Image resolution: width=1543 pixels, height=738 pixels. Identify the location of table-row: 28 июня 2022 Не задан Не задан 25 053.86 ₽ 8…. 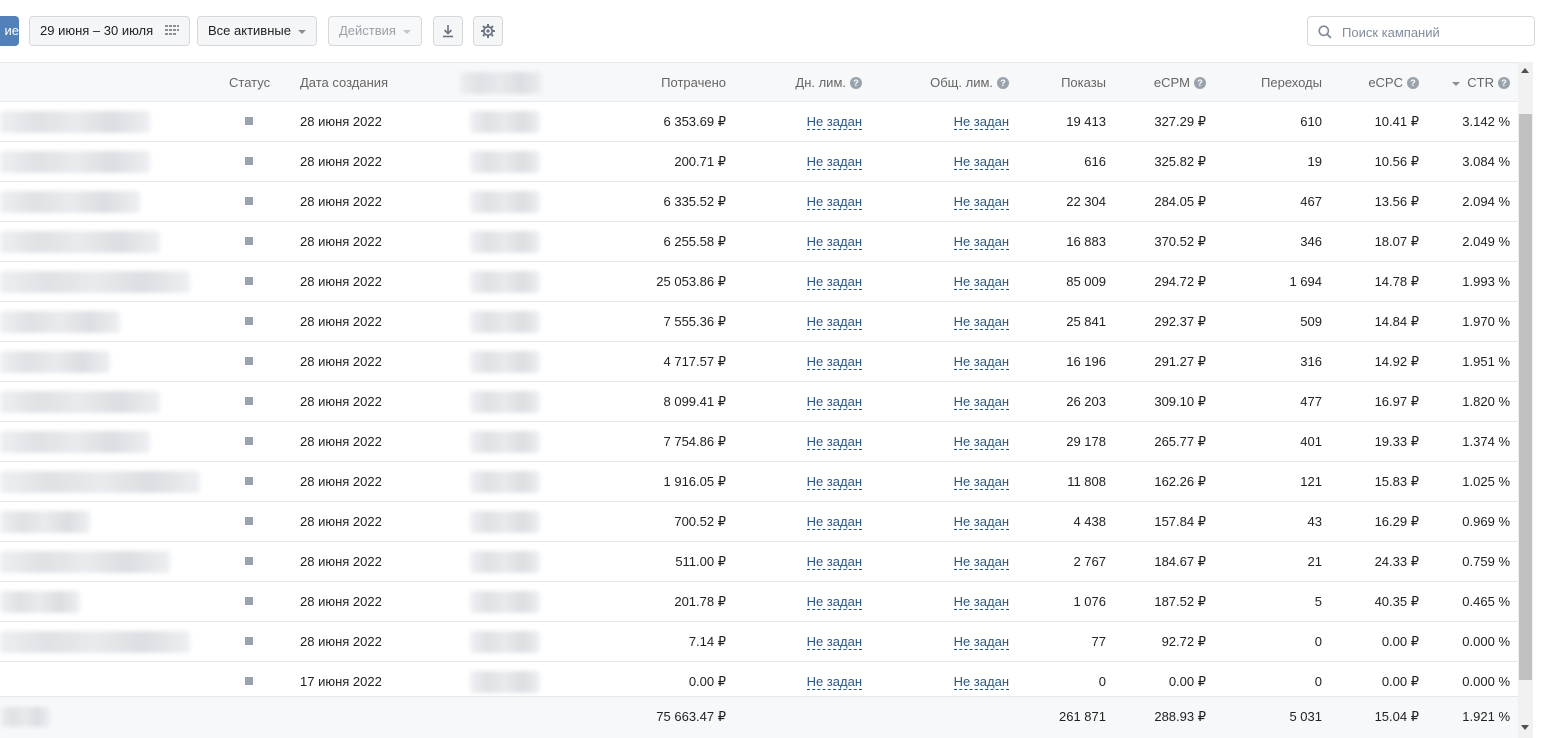
(759, 282).